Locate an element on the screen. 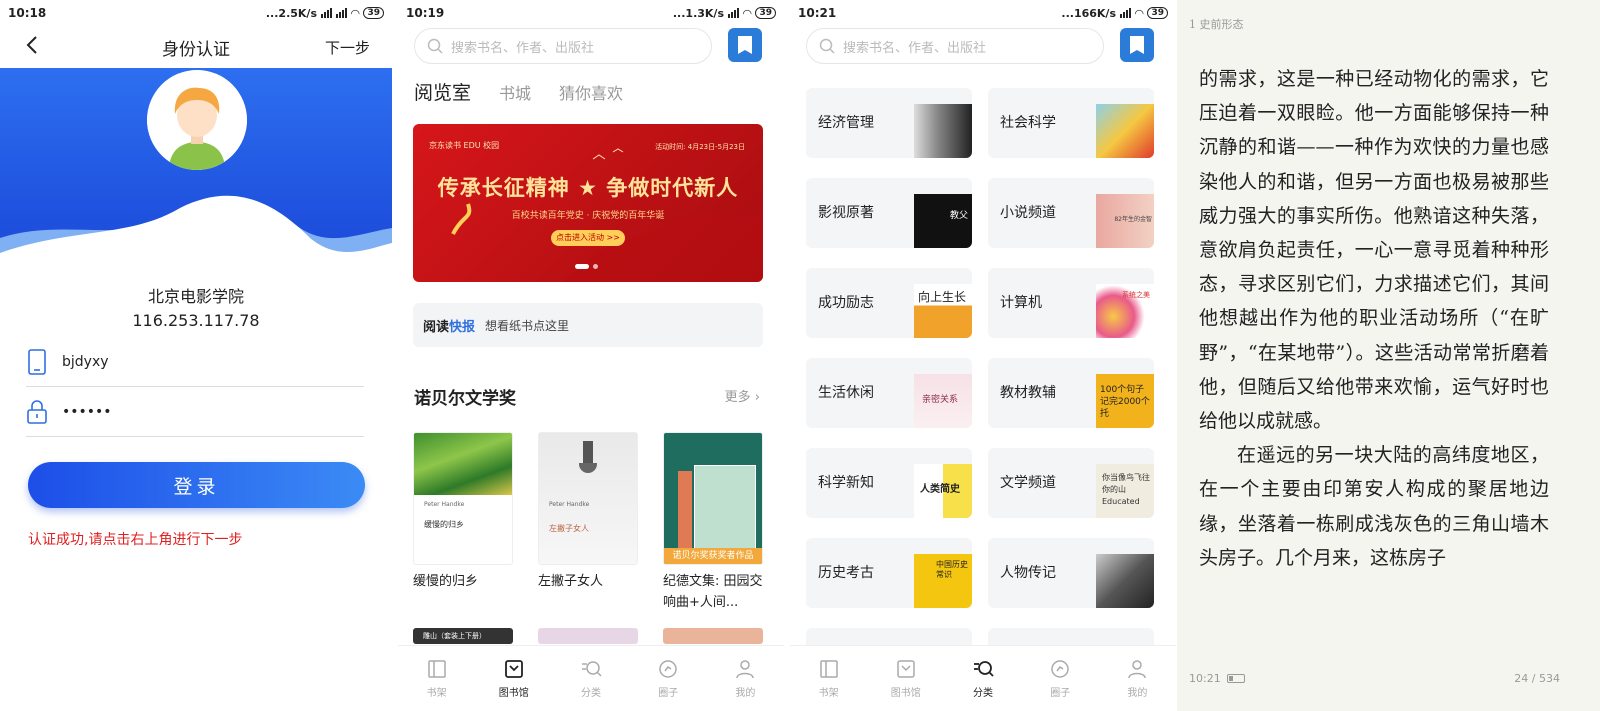  category-label: 影视原著 is located at coordinates (846, 213).